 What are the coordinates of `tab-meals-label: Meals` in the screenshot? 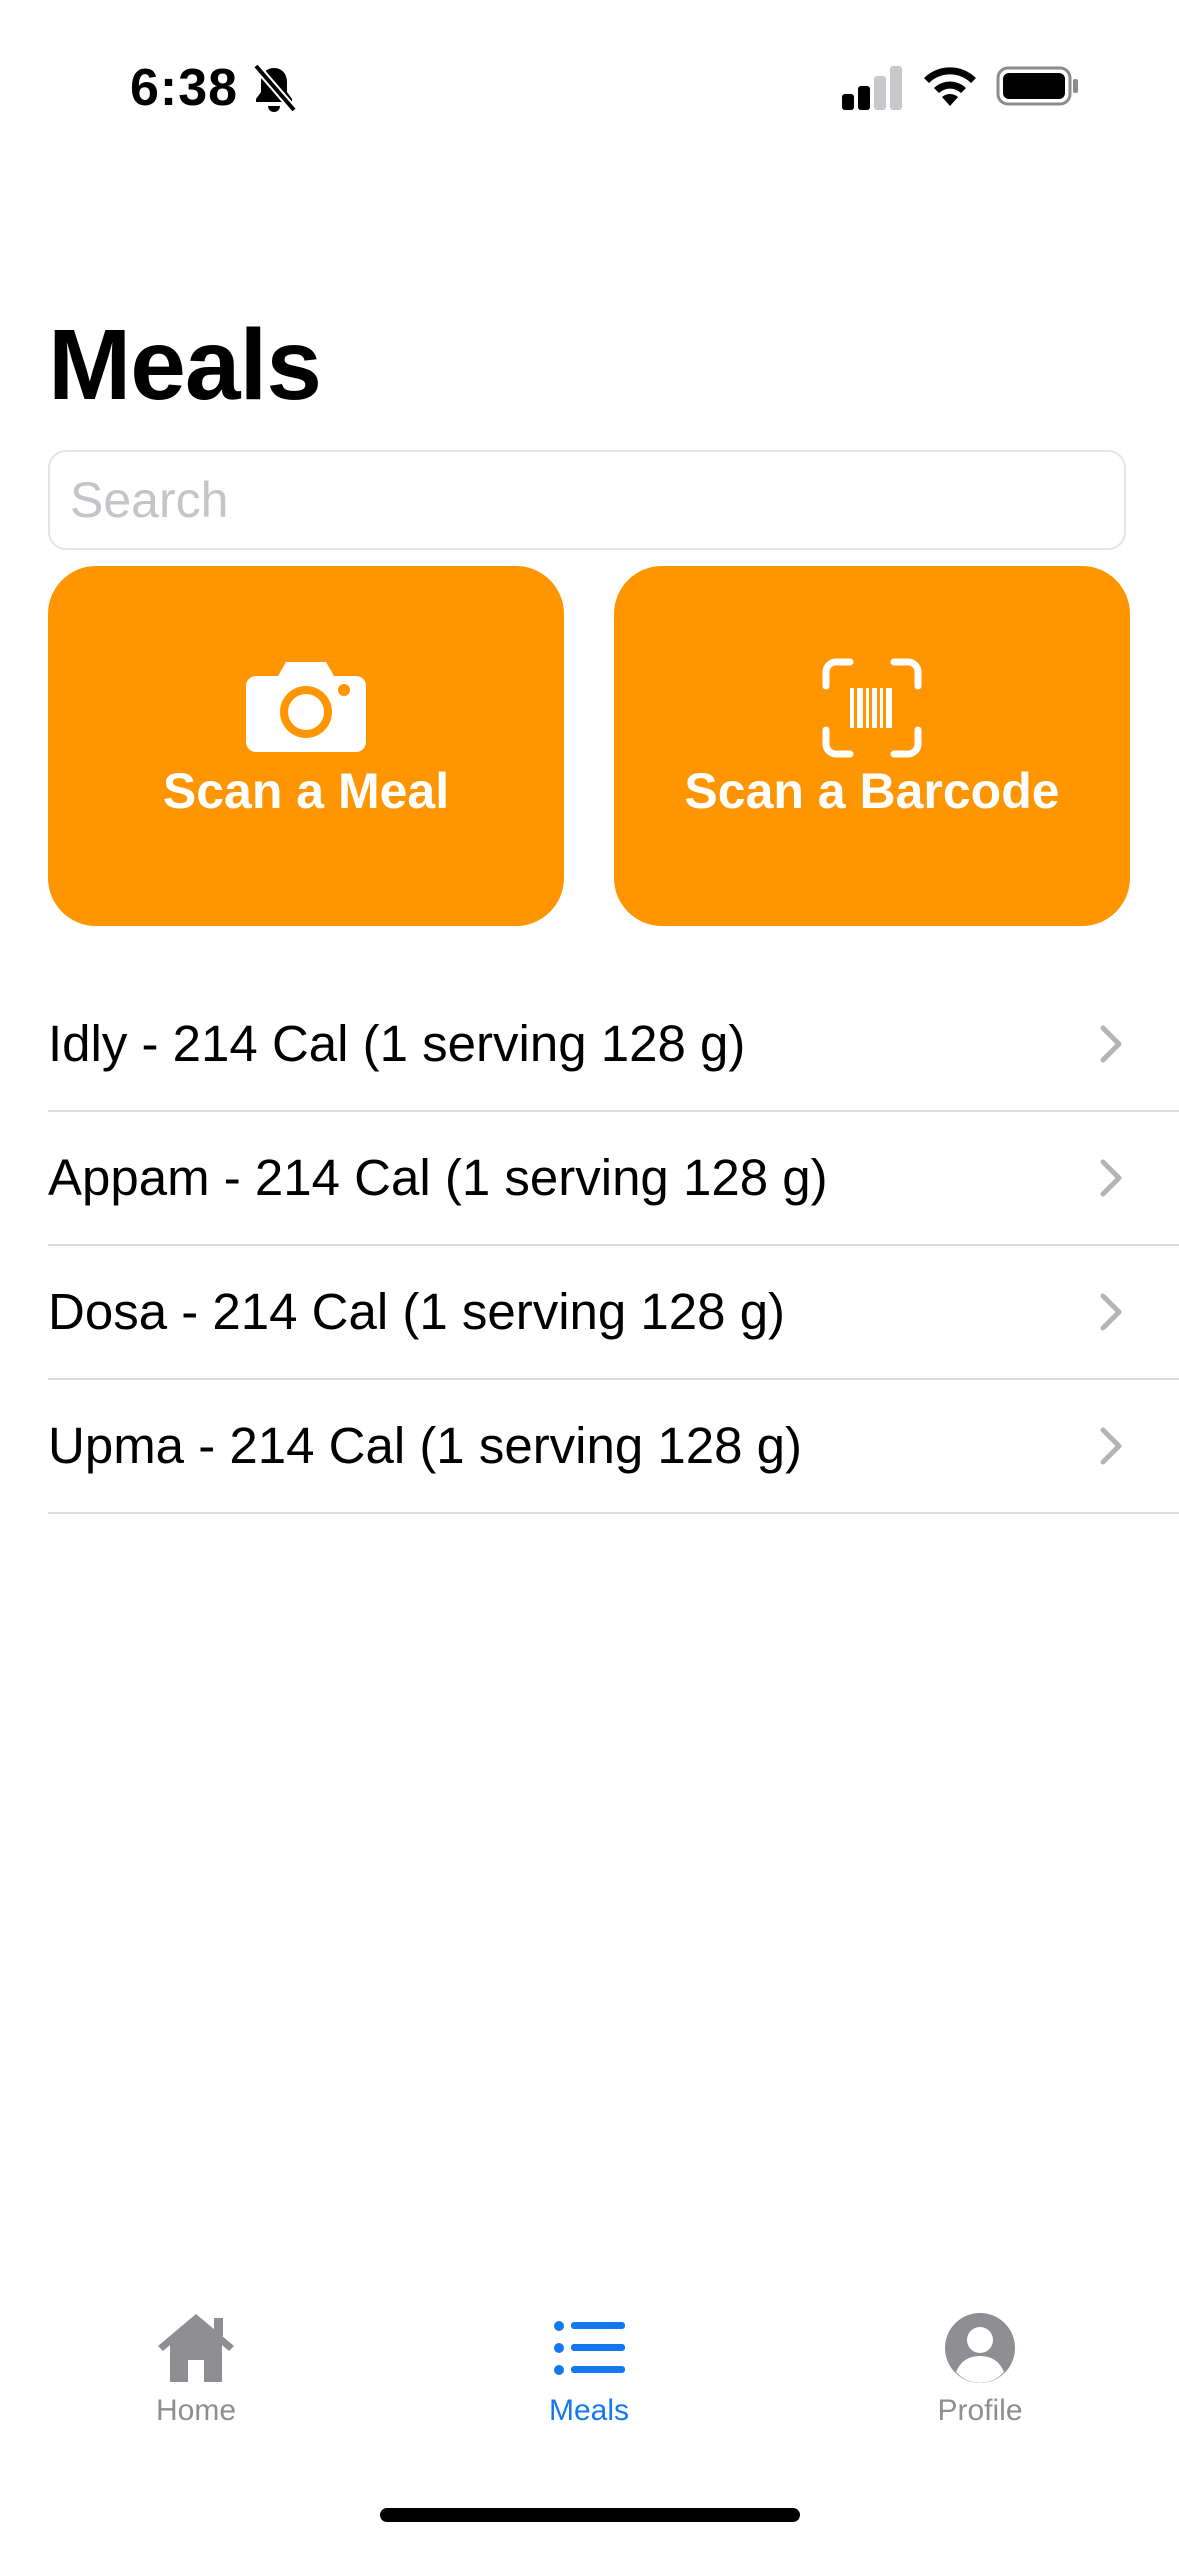 It's located at (589, 2410).